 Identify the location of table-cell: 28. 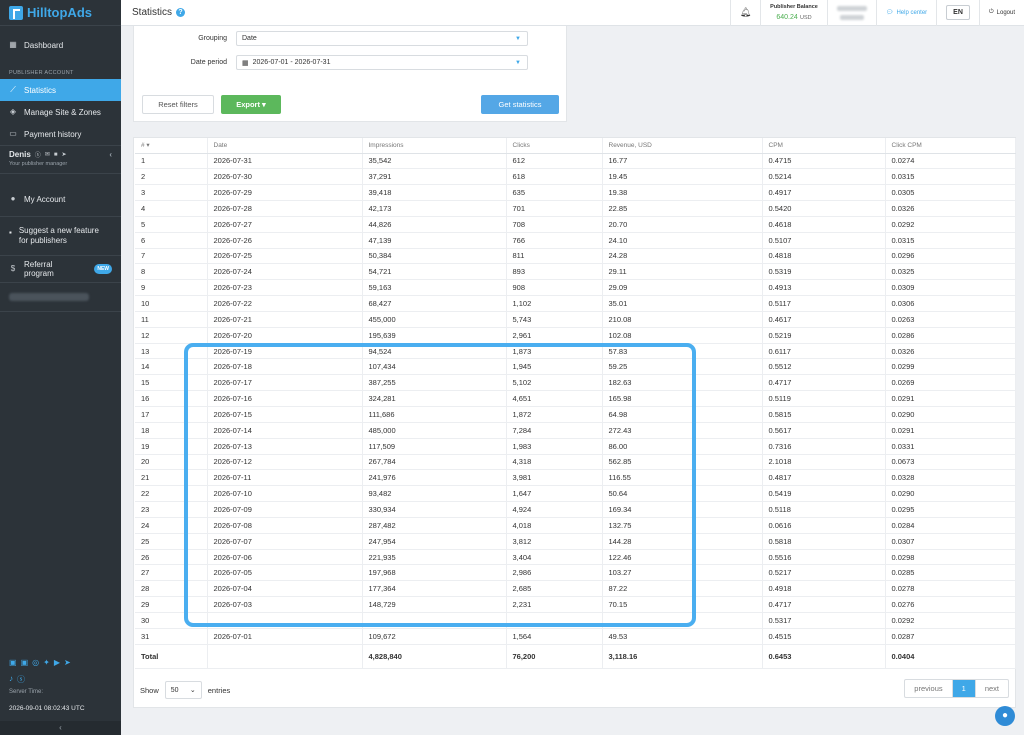
(171, 589).